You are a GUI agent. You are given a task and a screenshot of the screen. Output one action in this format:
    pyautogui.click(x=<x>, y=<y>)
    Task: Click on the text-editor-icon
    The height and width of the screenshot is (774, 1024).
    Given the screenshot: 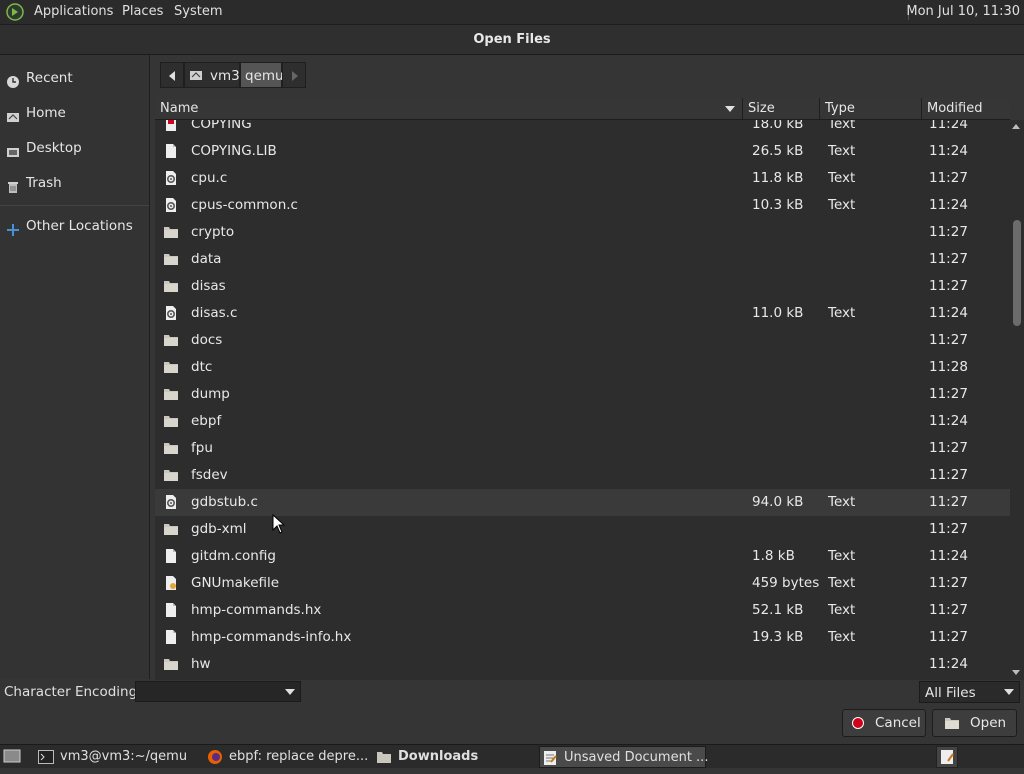 What is the action you would take?
    pyautogui.click(x=550, y=758)
    